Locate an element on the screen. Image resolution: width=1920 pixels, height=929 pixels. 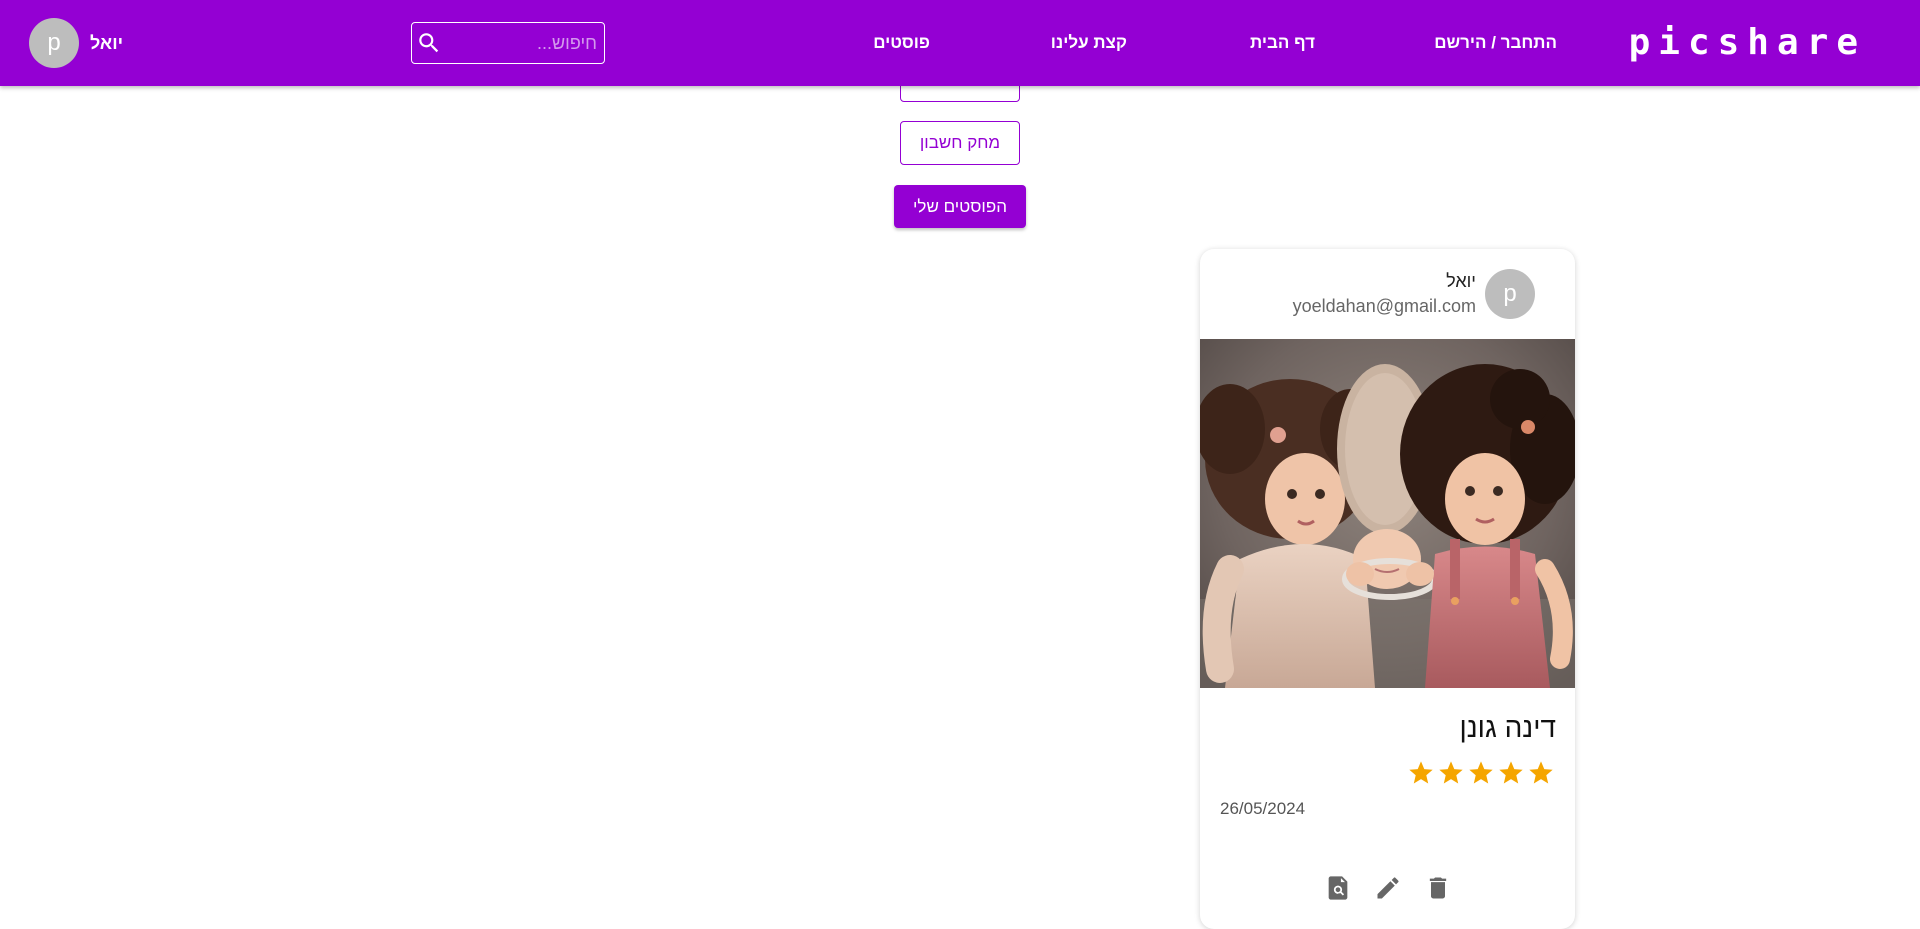
author-name: יואל is located at coordinates (1461, 281).